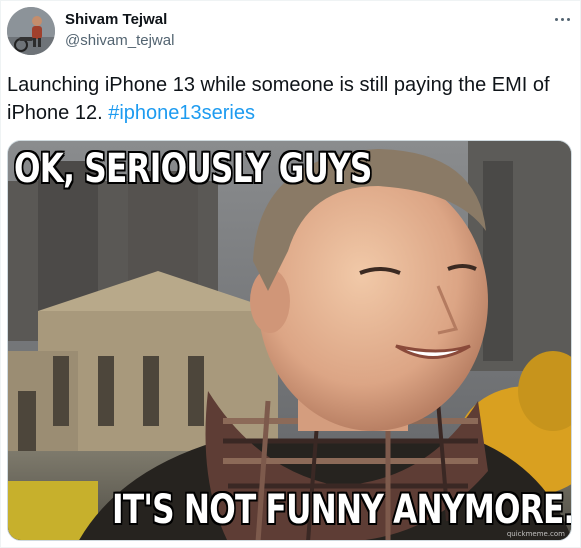 Image resolution: width=581 pixels, height=548 pixels. Describe the element at coordinates (116, 20) in the screenshot. I see `author-display-name: Shivam Tejwal` at that location.